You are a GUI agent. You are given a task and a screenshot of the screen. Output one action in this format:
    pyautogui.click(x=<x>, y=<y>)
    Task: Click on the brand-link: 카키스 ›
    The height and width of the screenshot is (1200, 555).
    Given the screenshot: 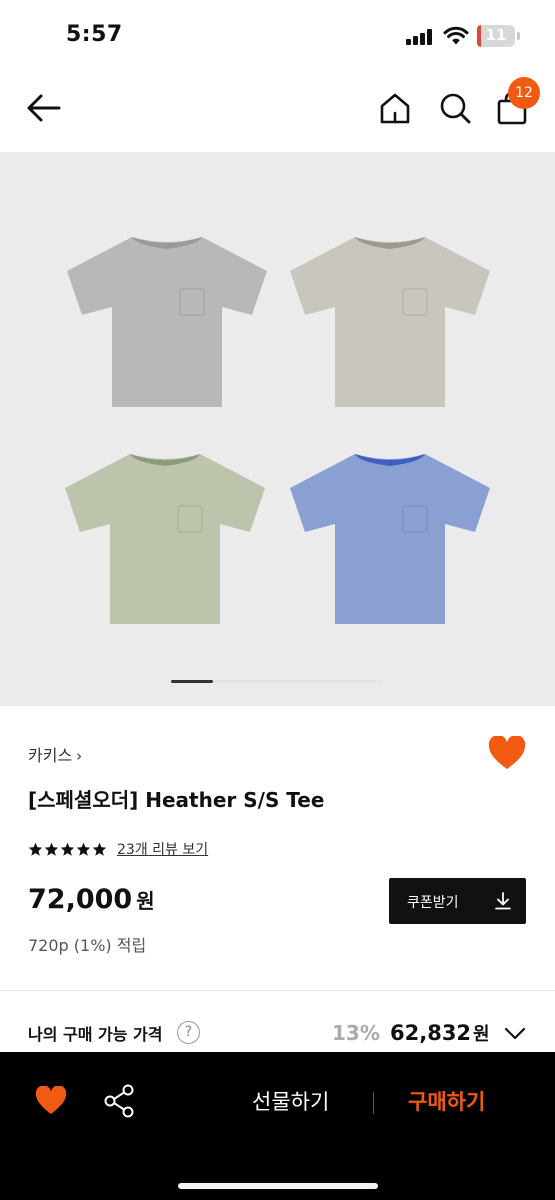 What is the action you would take?
    pyautogui.click(x=55, y=754)
    